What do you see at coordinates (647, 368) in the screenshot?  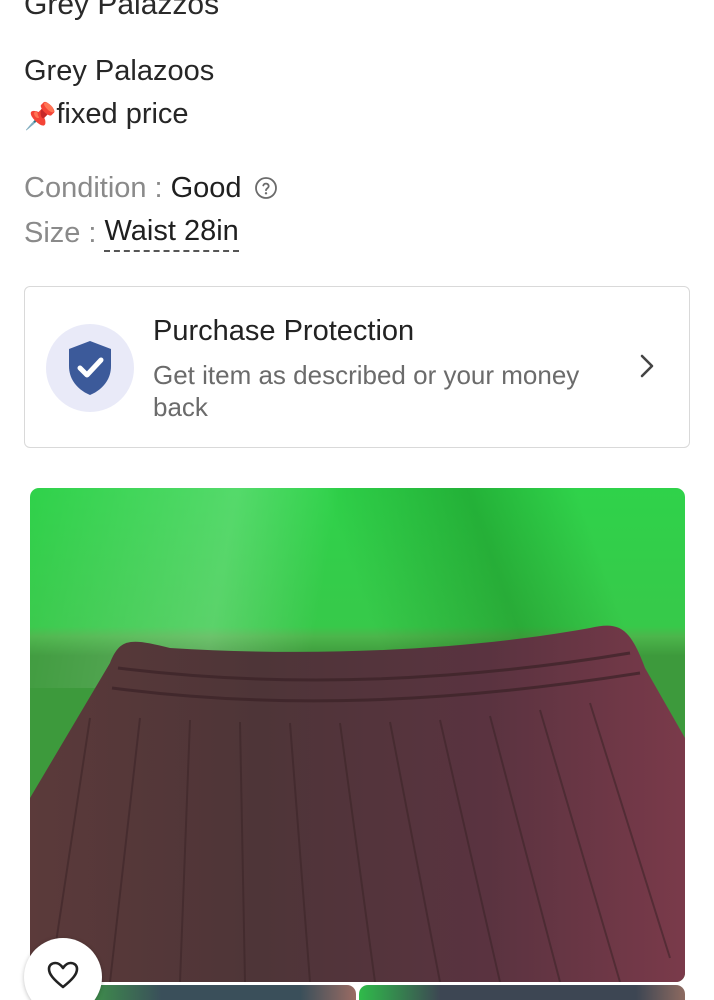 I see `chevron-right-icon` at bounding box center [647, 368].